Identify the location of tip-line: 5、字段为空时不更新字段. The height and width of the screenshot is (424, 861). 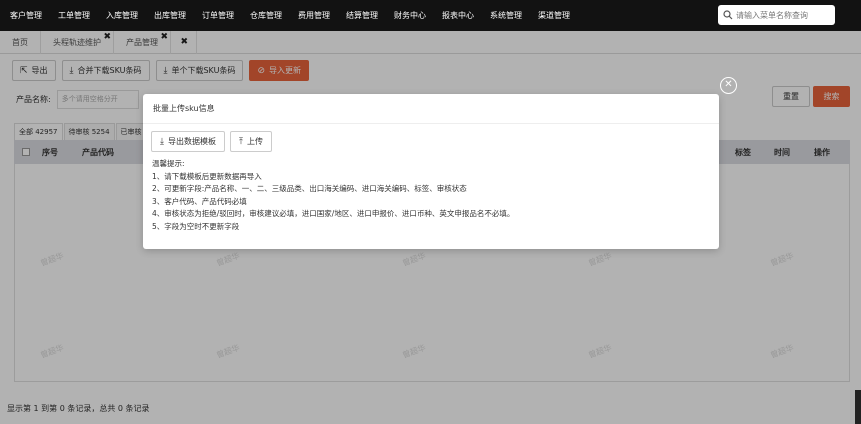
(196, 226).